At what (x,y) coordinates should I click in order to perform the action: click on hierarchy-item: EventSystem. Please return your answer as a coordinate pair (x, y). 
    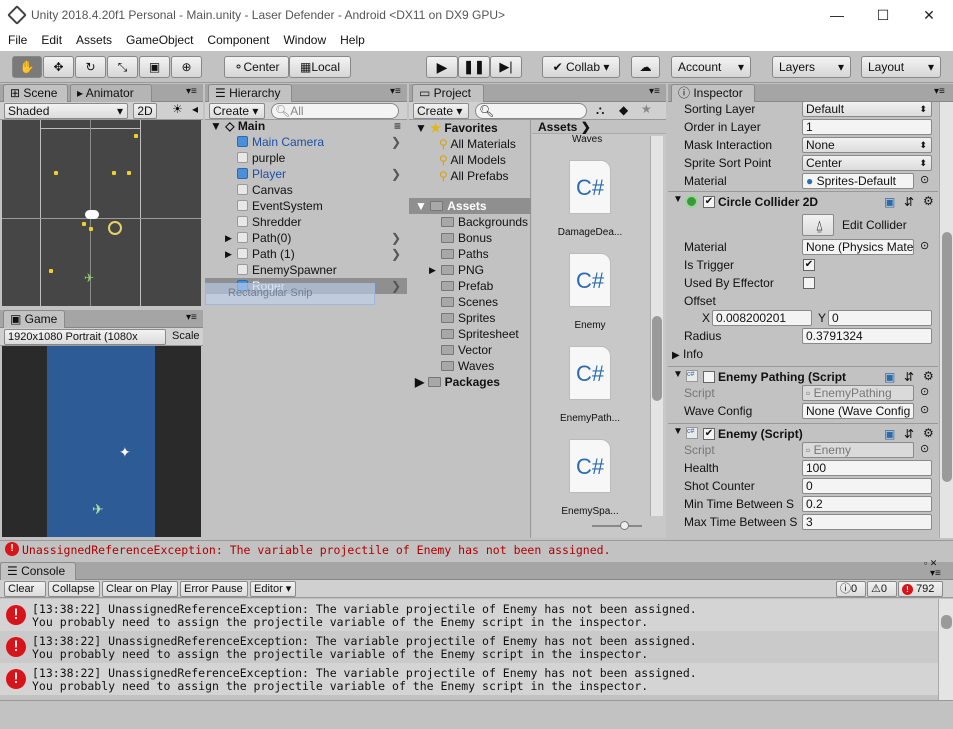
    Looking at the image, I should click on (306, 206).